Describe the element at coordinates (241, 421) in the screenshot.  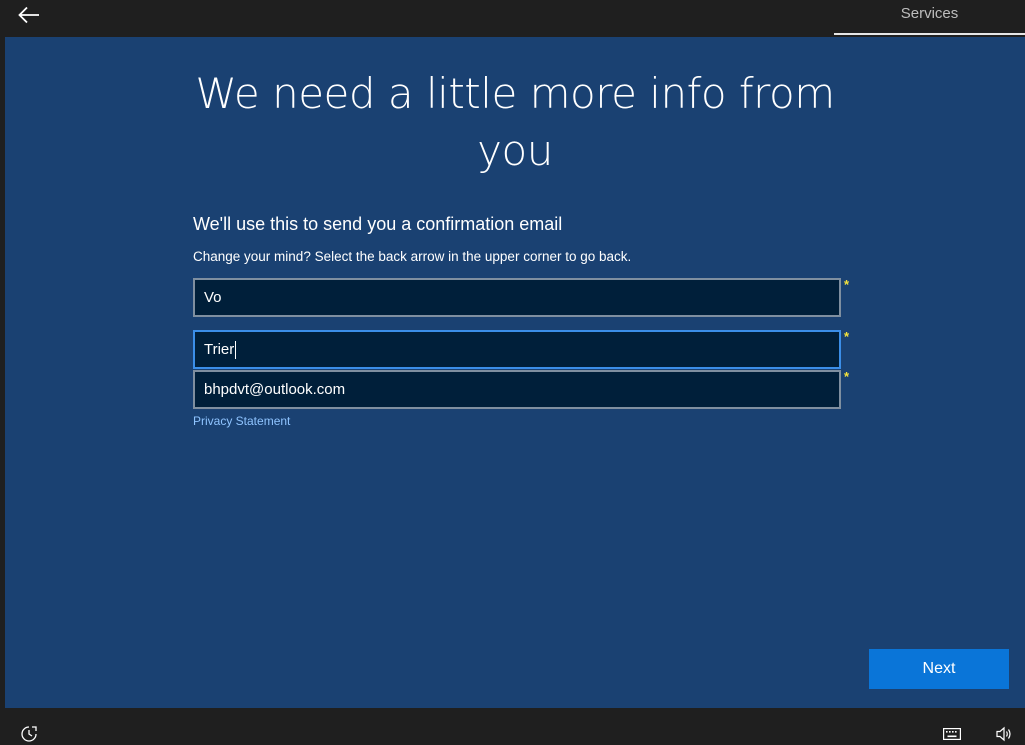
I see `privacy-statement-link: Privacy Statement` at that location.